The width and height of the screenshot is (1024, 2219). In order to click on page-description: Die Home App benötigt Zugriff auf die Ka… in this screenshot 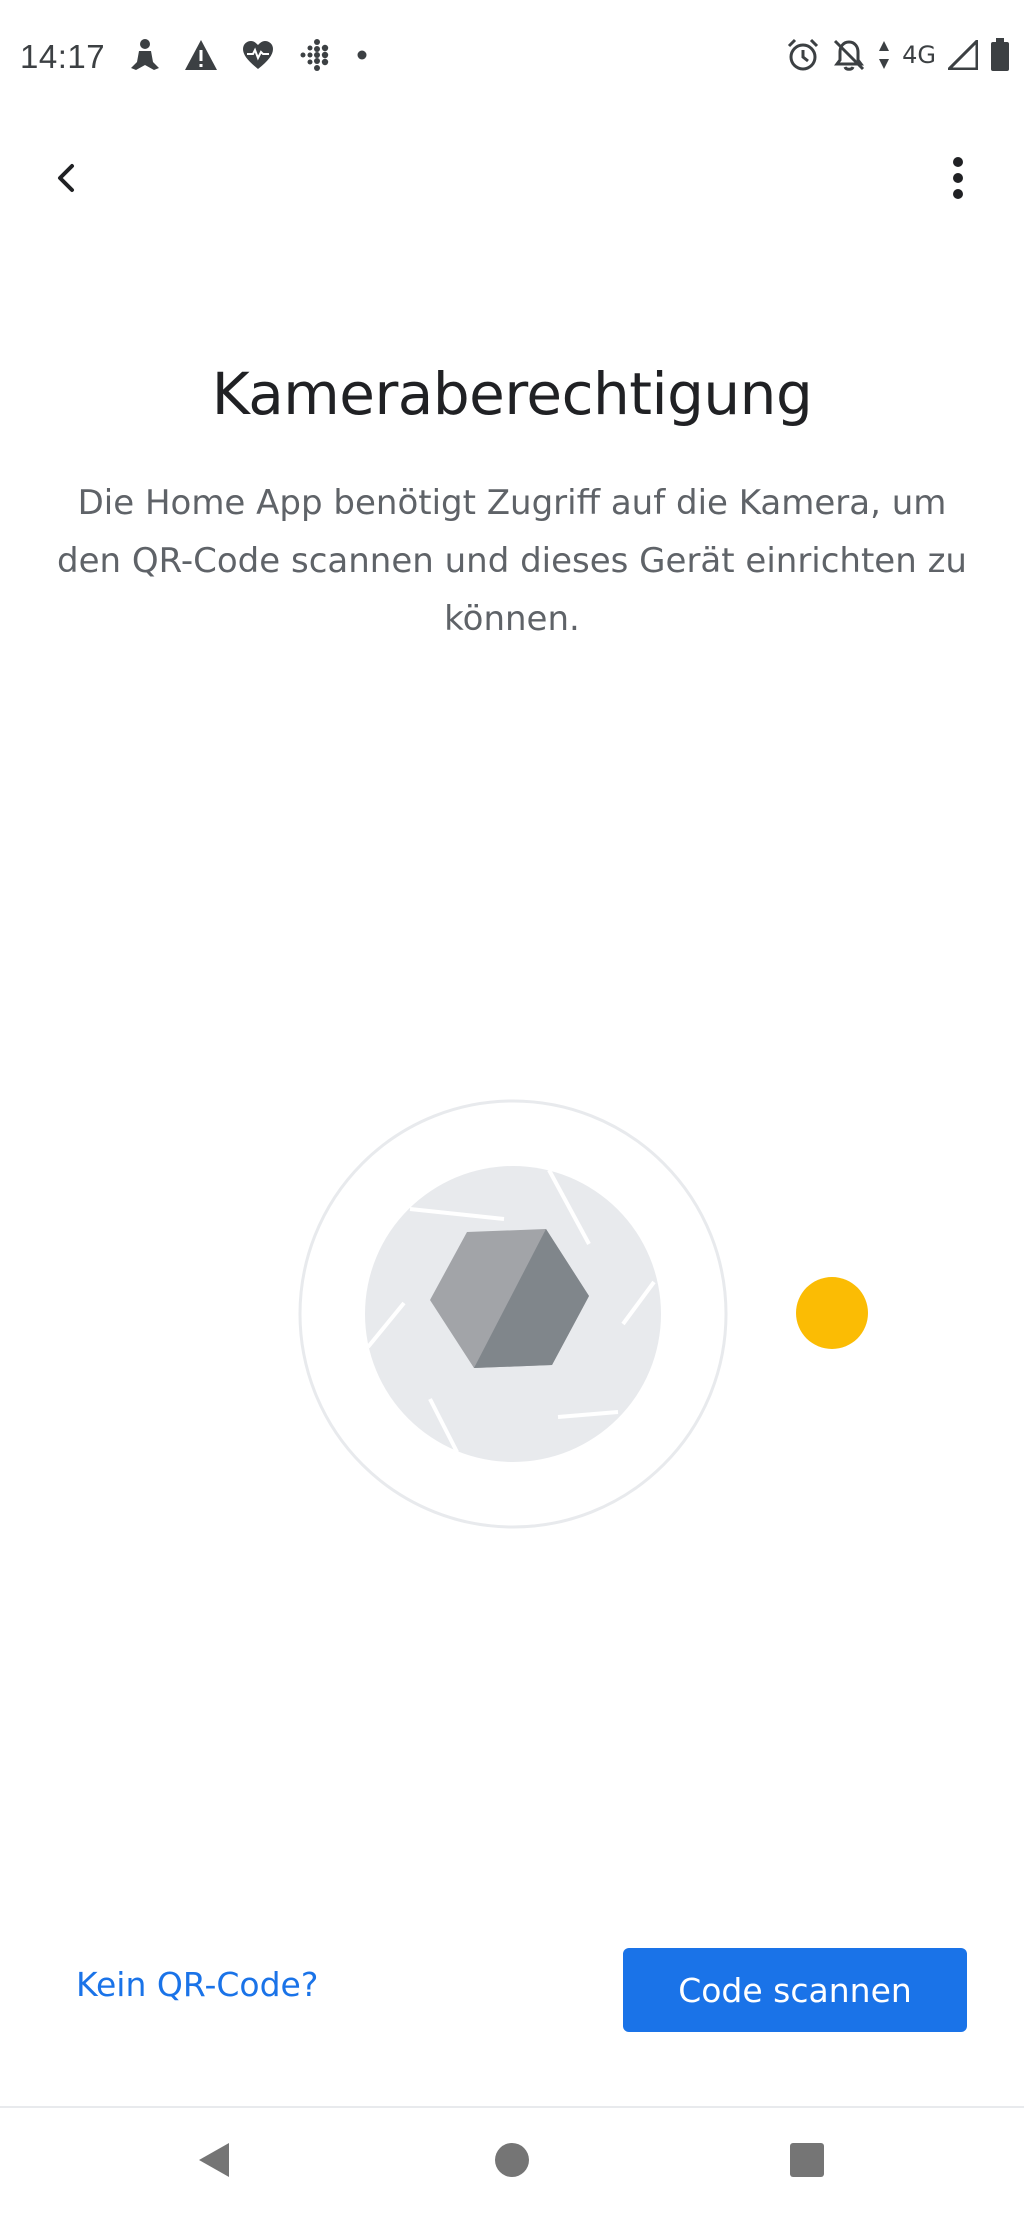, I will do `click(512, 561)`.